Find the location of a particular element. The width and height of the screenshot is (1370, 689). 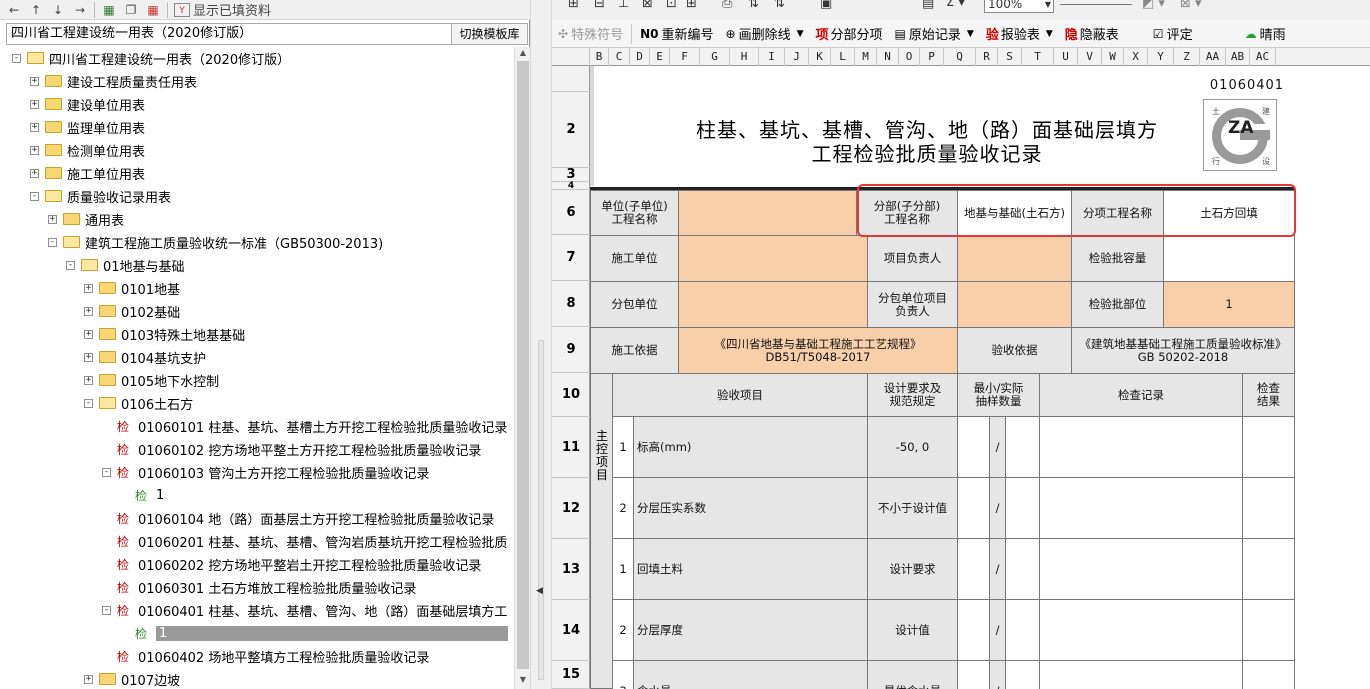

tree-node: + 施工单位用表 is located at coordinates (87, 173).